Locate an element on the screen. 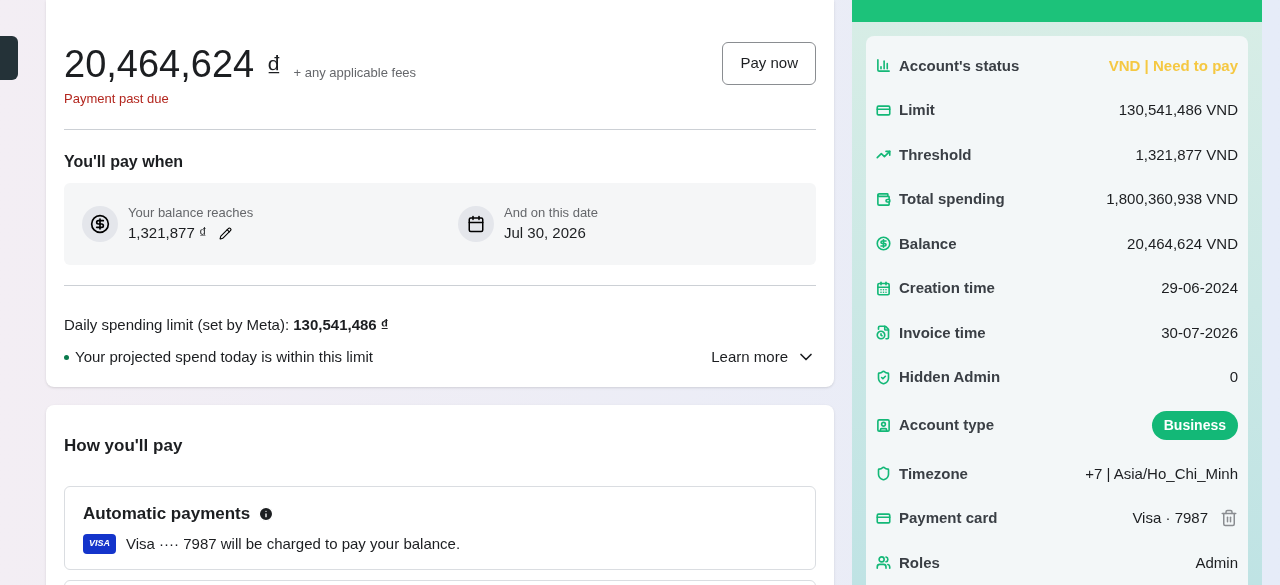 This screenshot has width=1280, height=585. info-label: Balance is located at coordinates (928, 243).